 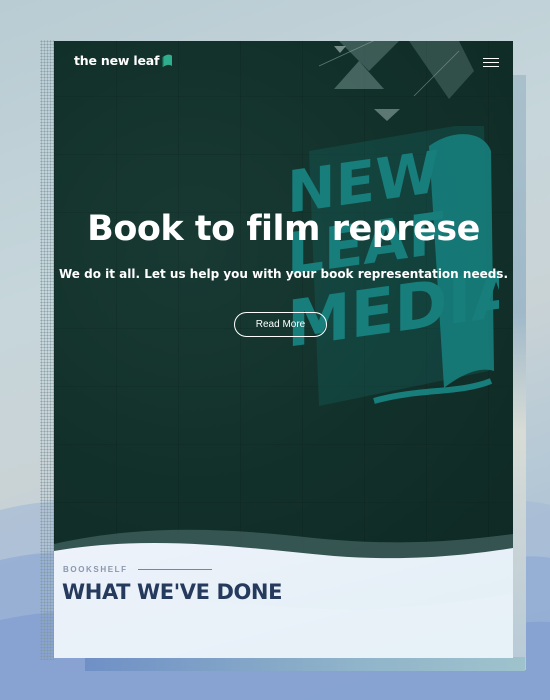 I want to click on dot-pattern, so click(x=47, y=350).